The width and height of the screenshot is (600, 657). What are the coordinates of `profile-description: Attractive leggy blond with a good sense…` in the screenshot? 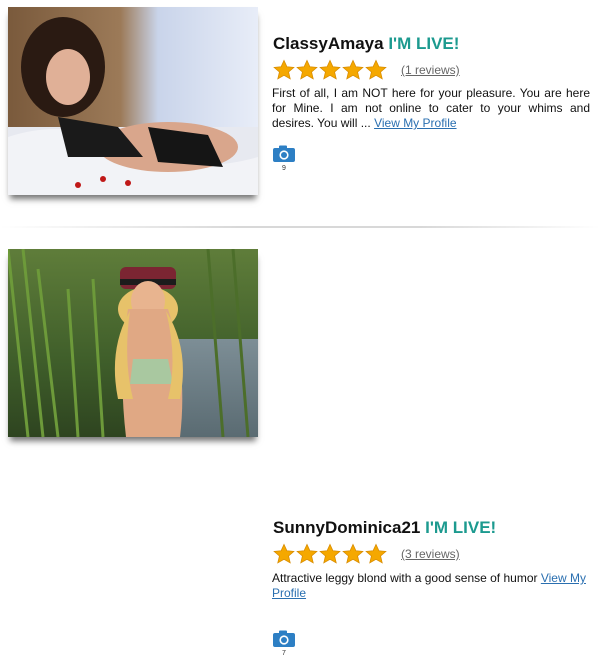 It's located at (431, 586).